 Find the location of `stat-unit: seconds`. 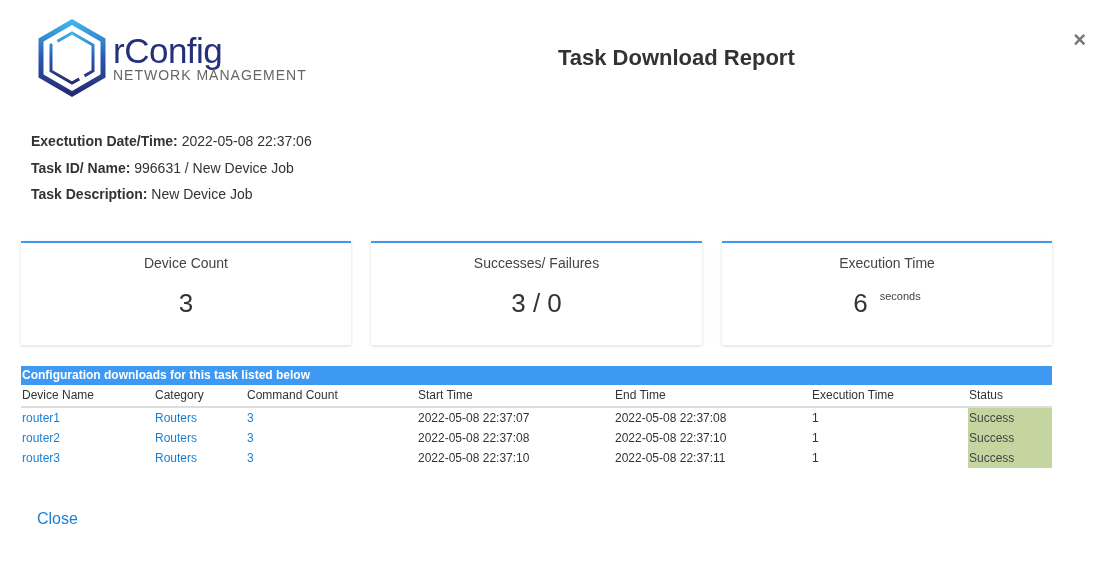

stat-unit: seconds is located at coordinates (900, 295).